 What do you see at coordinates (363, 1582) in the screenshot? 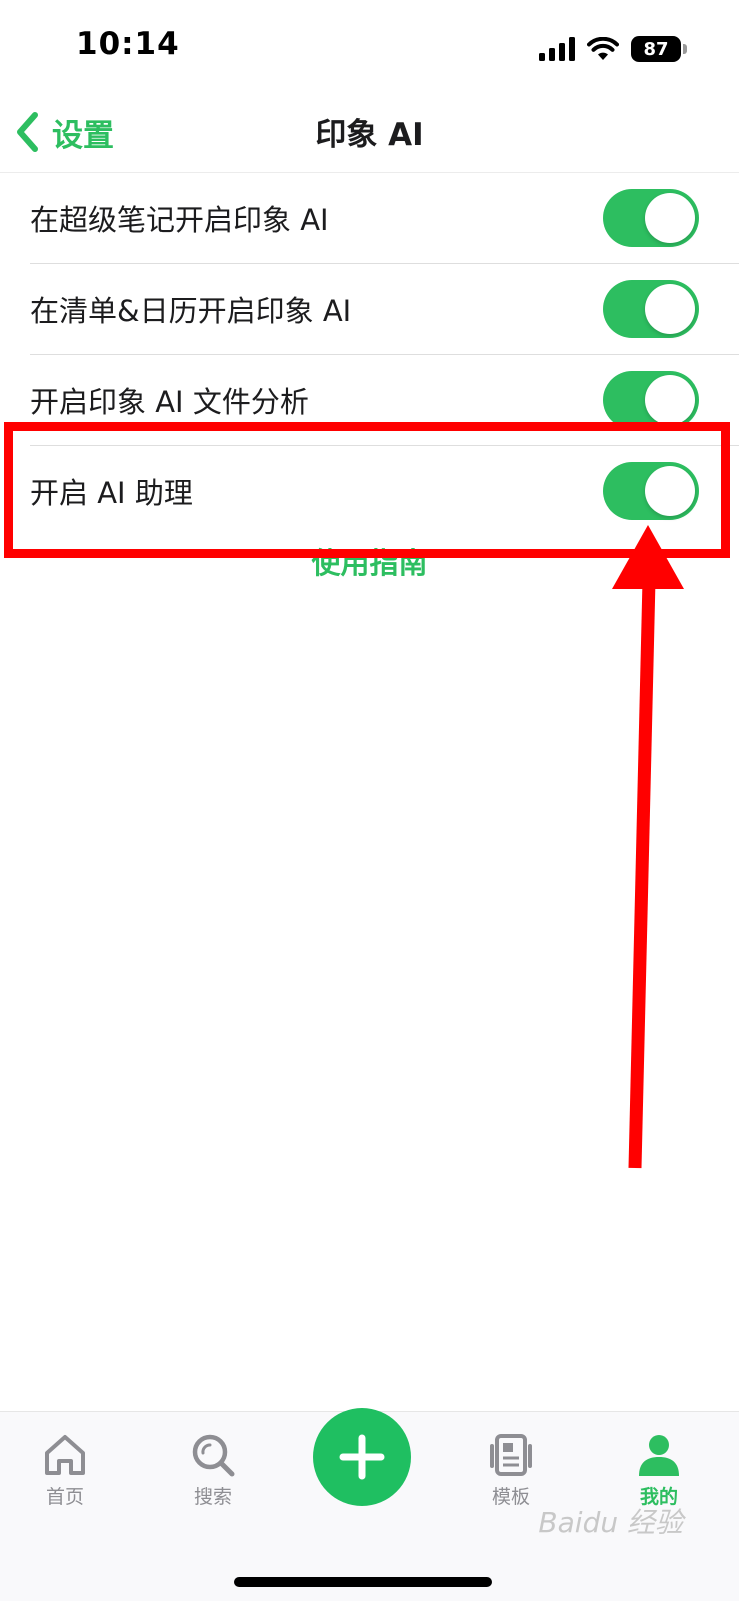
I see `home-indicator` at bounding box center [363, 1582].